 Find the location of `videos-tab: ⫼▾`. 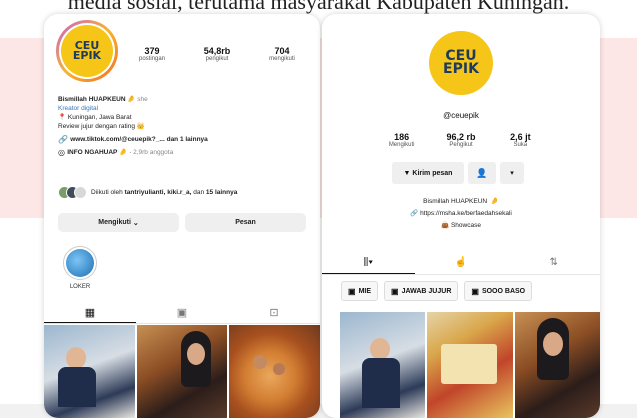

videos-tab: ⫼▾ is located at coordinates (368, 262).